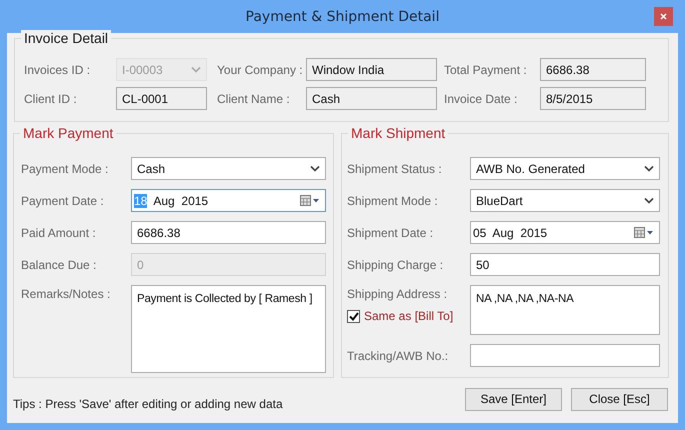  What do you see at coordinates (65, 169) in the screenshot?
I see `field-label: Payment Mode :` at bounding box center [65, 169].